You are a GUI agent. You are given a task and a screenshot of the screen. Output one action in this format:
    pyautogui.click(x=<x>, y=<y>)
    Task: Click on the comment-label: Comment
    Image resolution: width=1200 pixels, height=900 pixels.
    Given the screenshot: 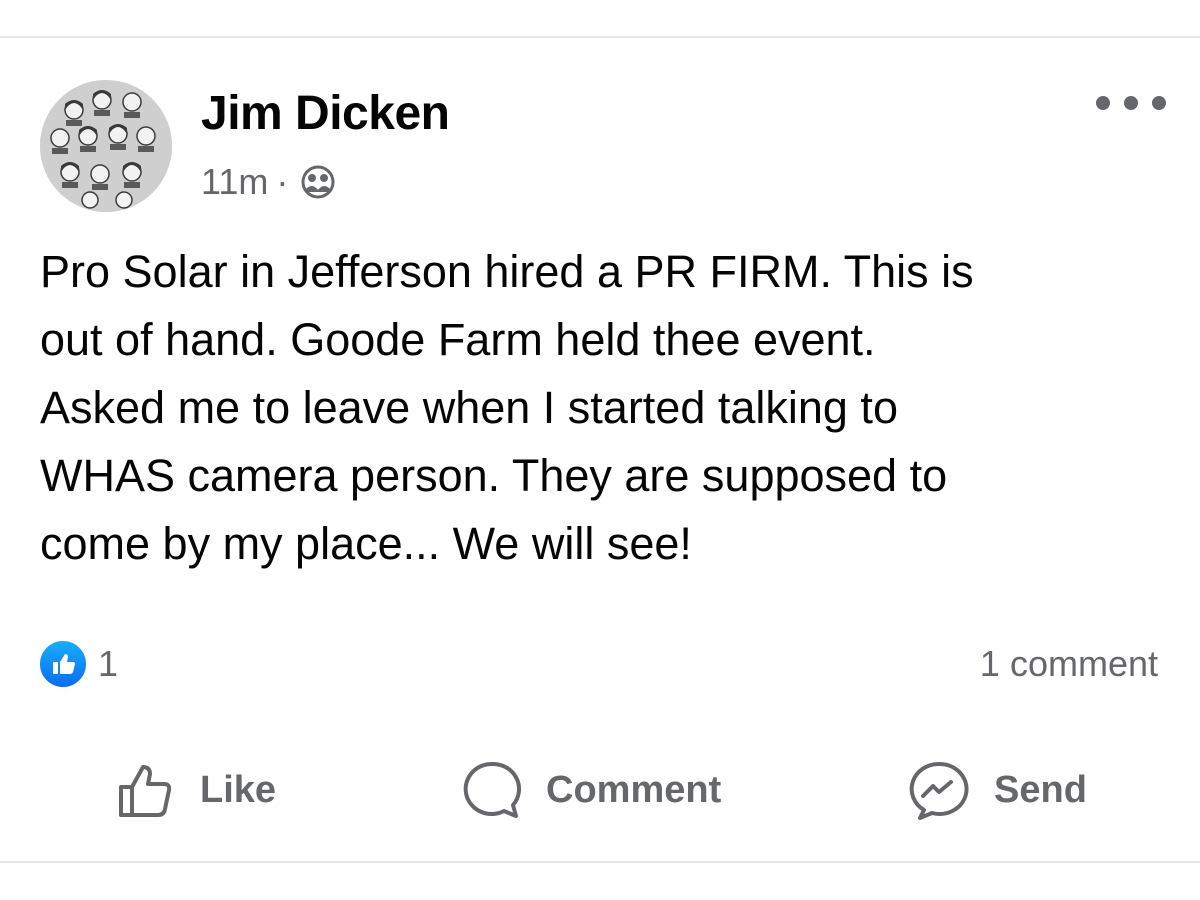 What is the action you would take?
    pyautogui.click(x=634, y=789)
    